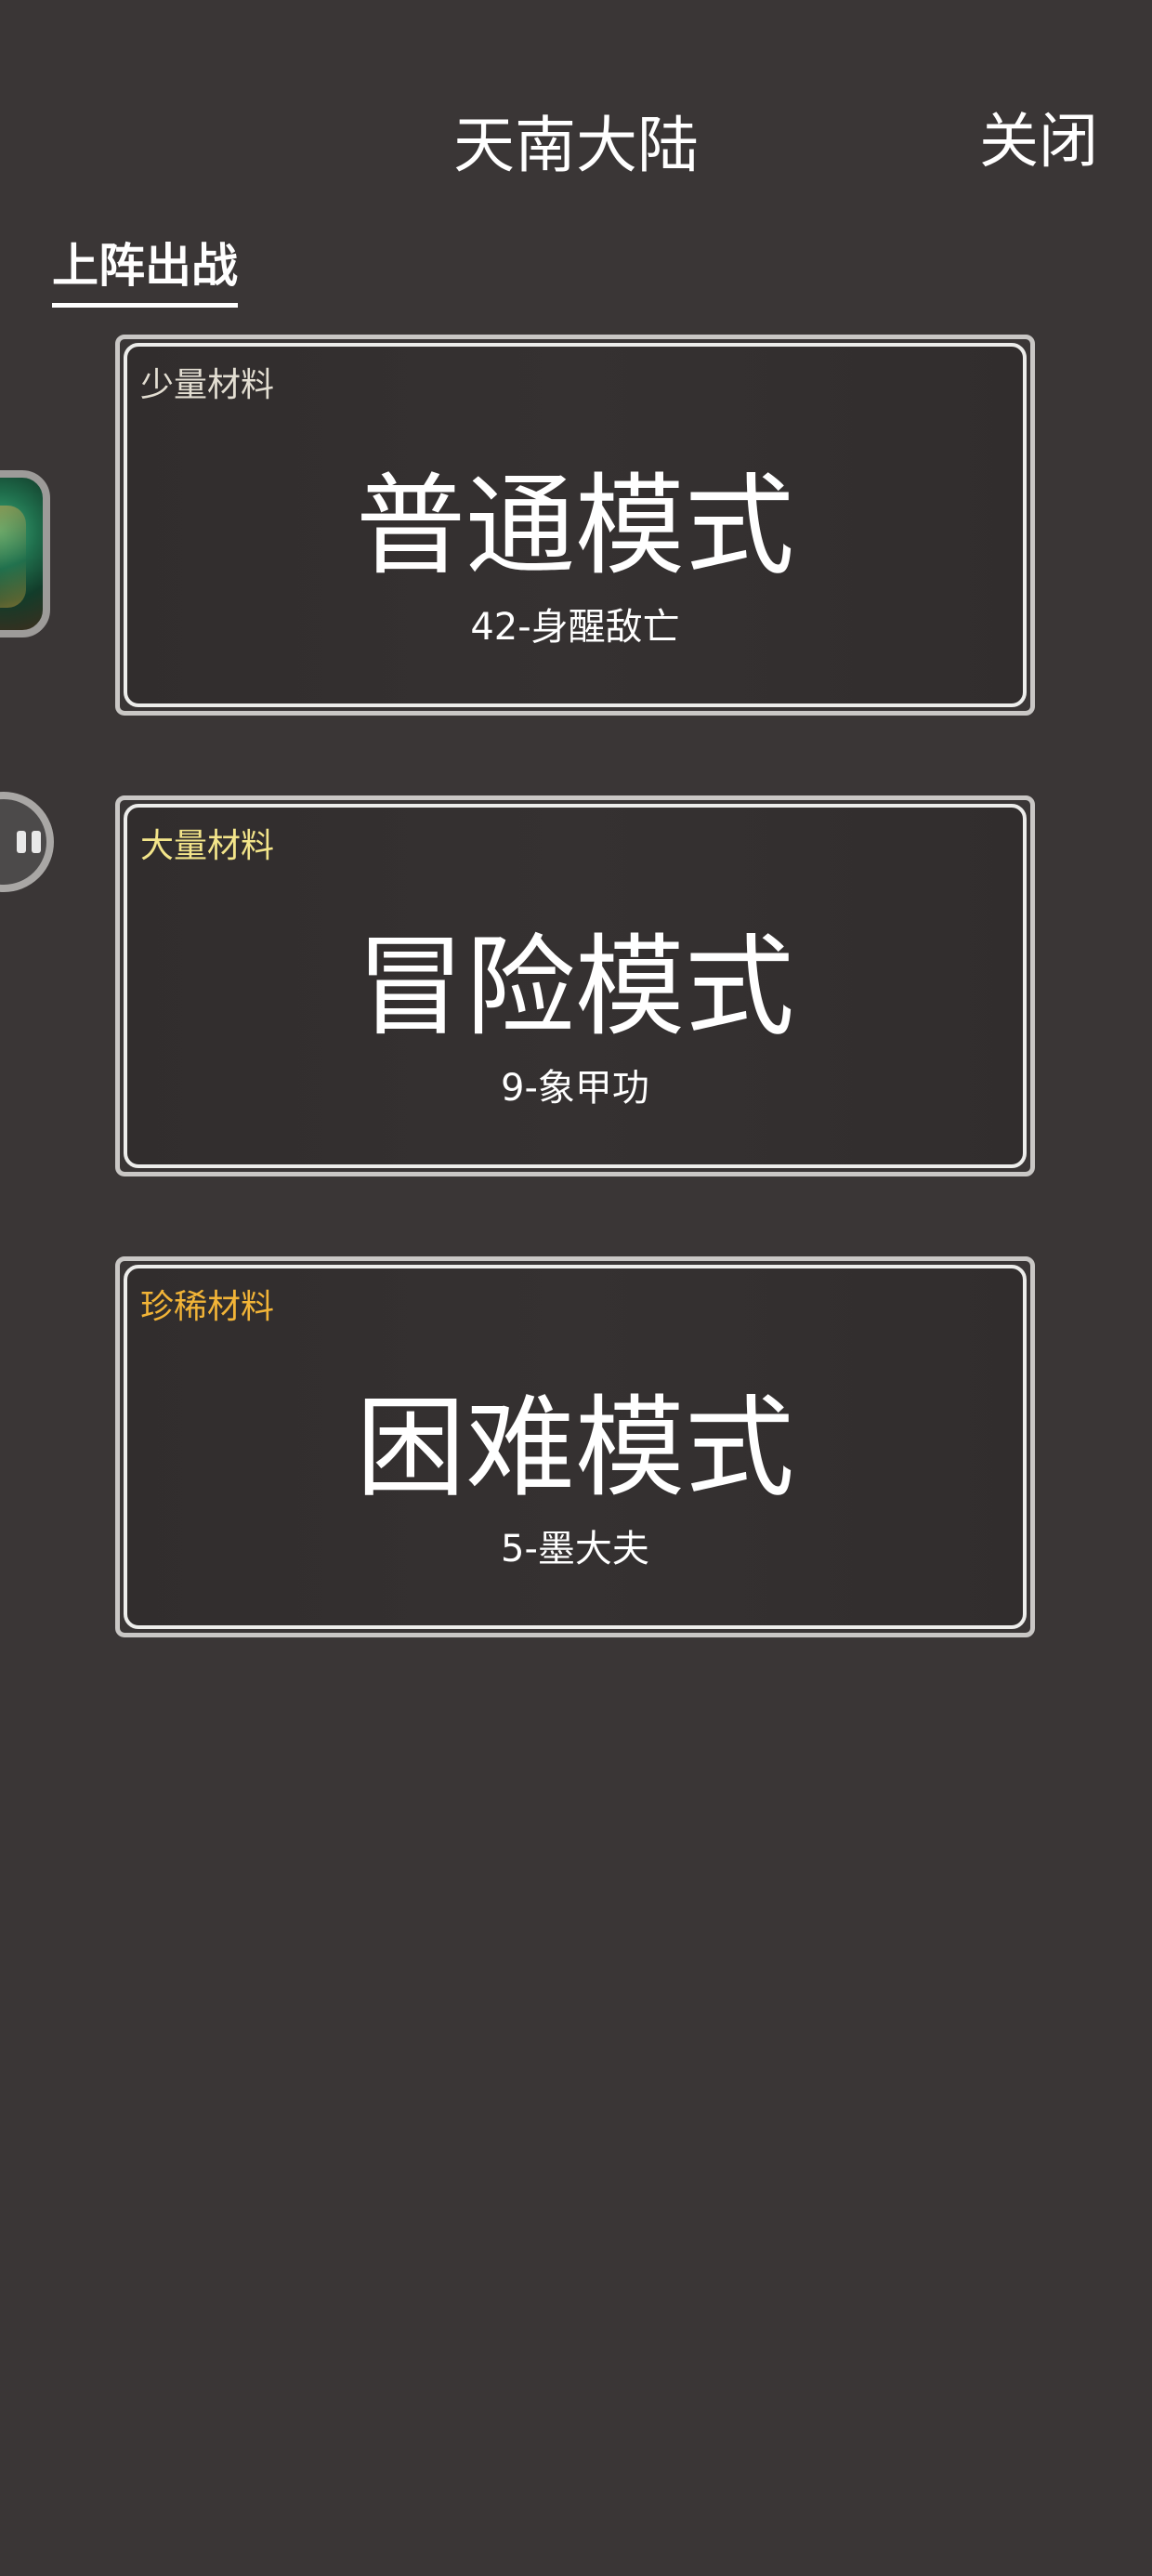  I want to click on card-frame: 珍稀材料 困难模式 5-墨大夫, so click(575, 1447).